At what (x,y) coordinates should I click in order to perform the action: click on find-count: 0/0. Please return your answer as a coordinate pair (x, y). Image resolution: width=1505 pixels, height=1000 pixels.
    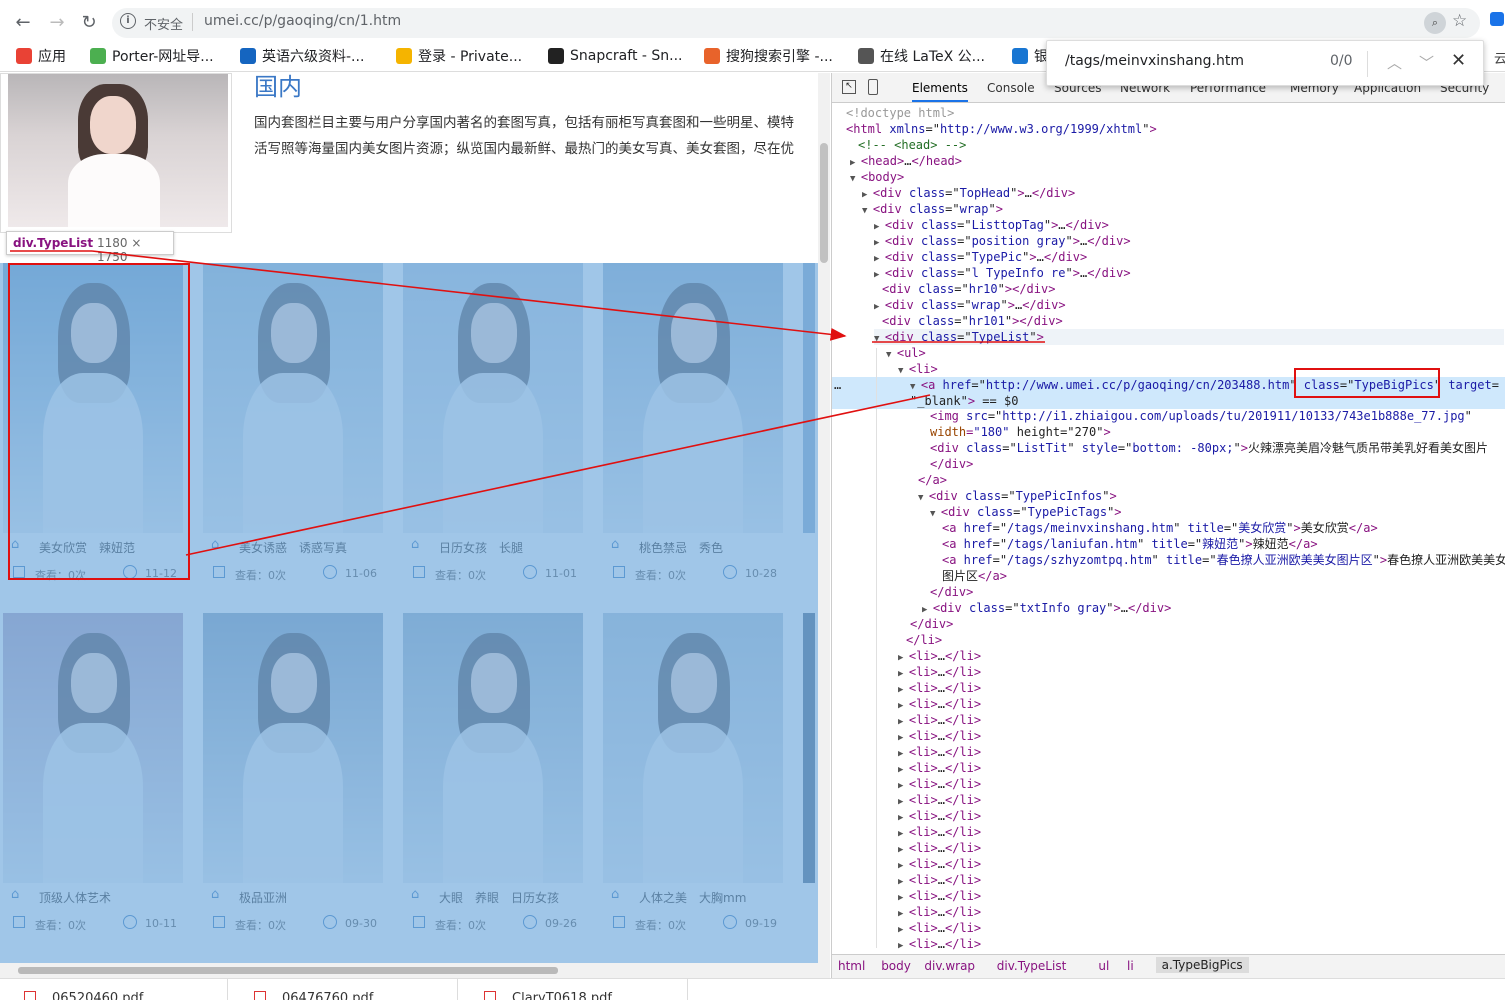
    Looking at the image, I should click on (1341, 61).